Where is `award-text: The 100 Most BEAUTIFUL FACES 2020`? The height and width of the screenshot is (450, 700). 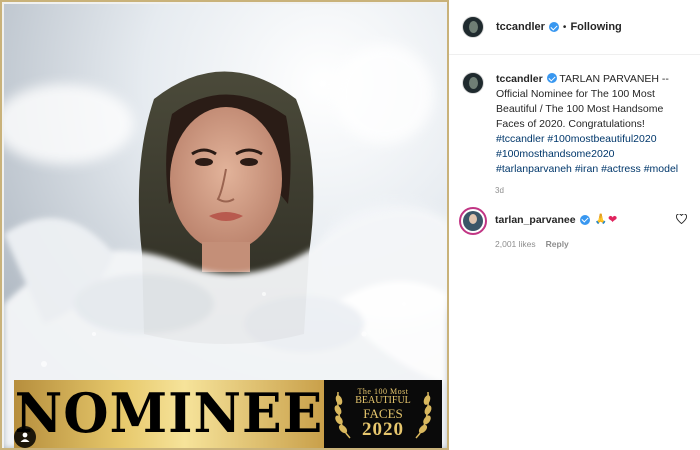 award-text: The 100 Most BEAUTIFUL FACES 2020 is located at coordinates (383, 414).